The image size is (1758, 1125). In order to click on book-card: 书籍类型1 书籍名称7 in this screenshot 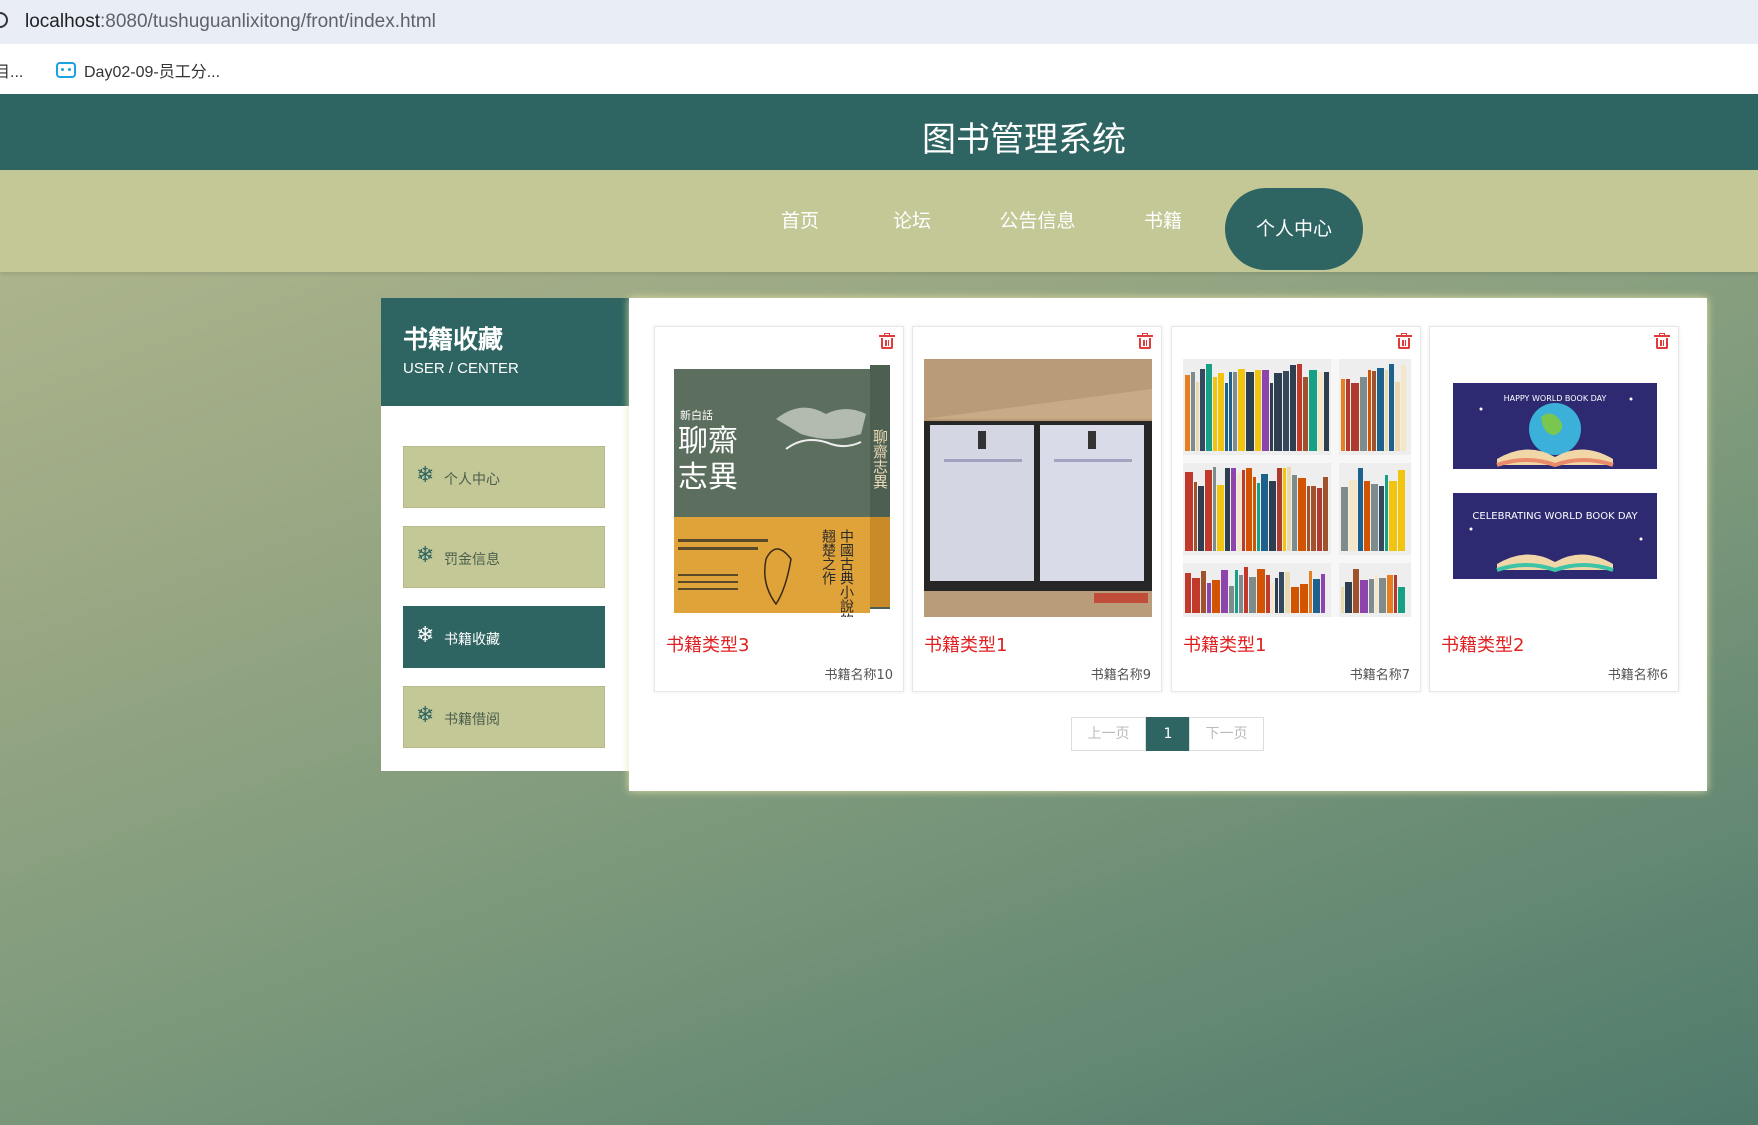, I will do `click(1296, 509)`.